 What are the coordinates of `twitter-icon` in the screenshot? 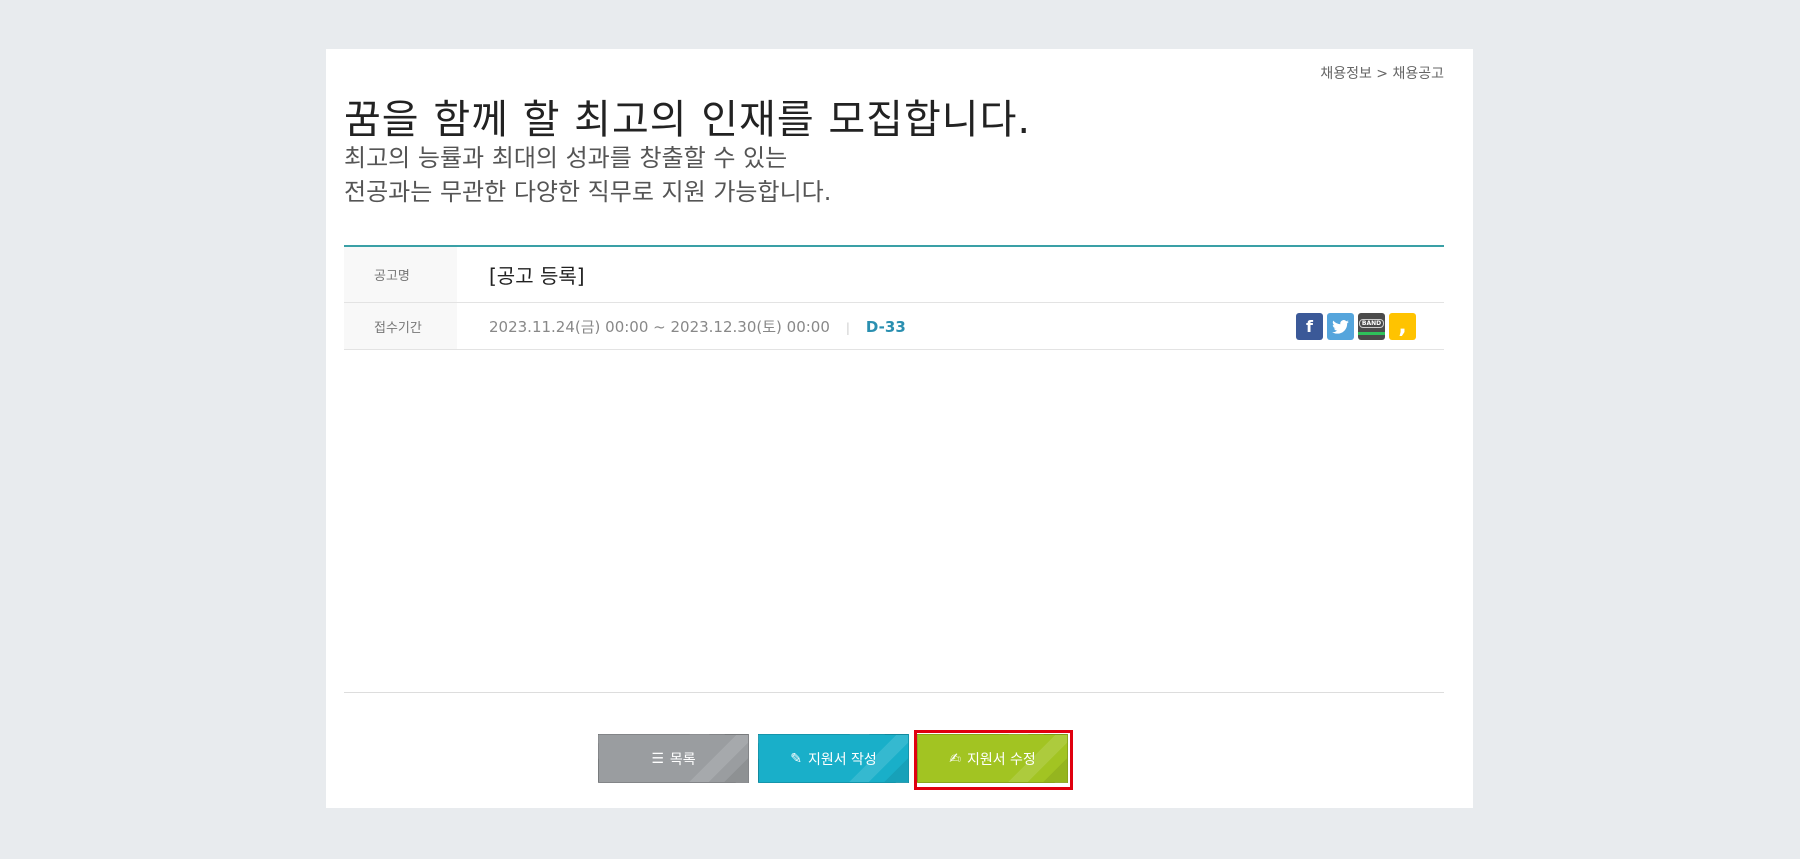 It's located at (1340, 326).